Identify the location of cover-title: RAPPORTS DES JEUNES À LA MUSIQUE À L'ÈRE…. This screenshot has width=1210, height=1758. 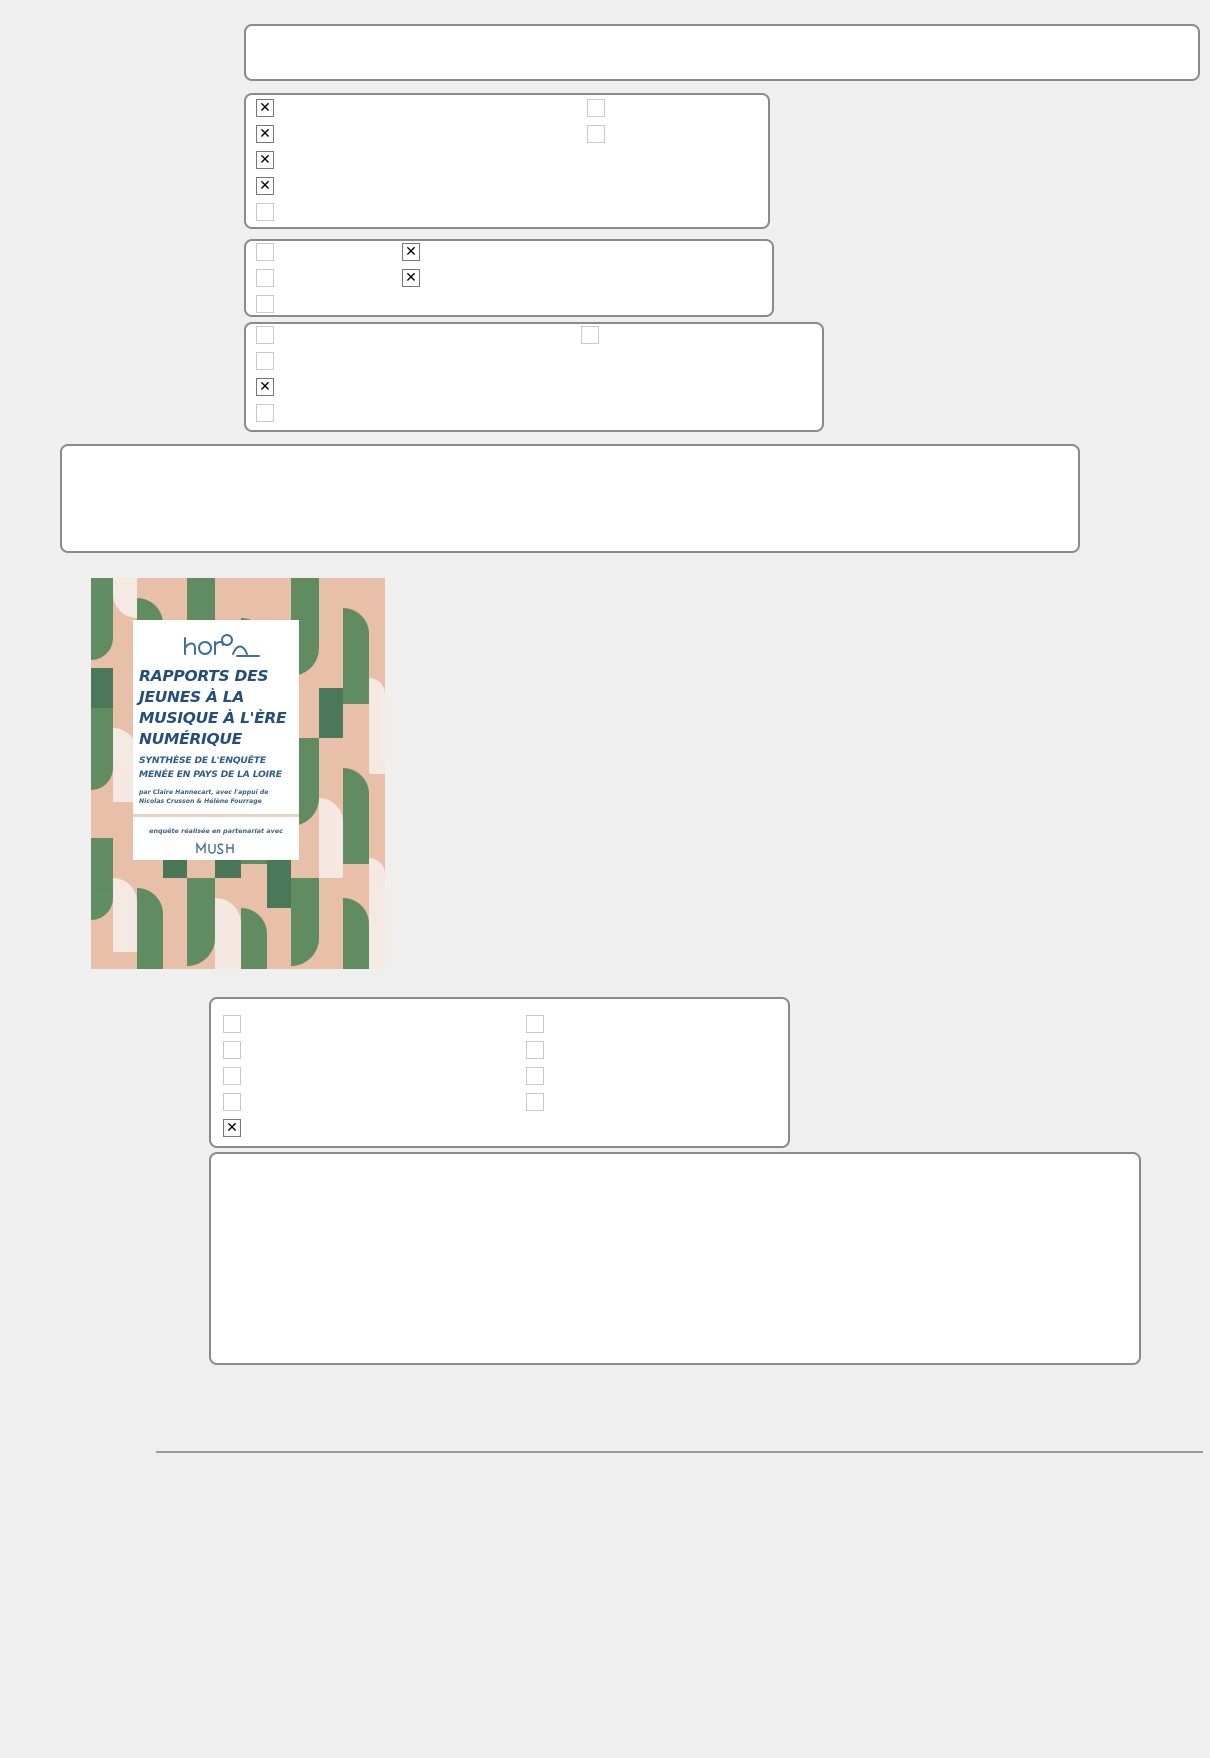
(213, 707).